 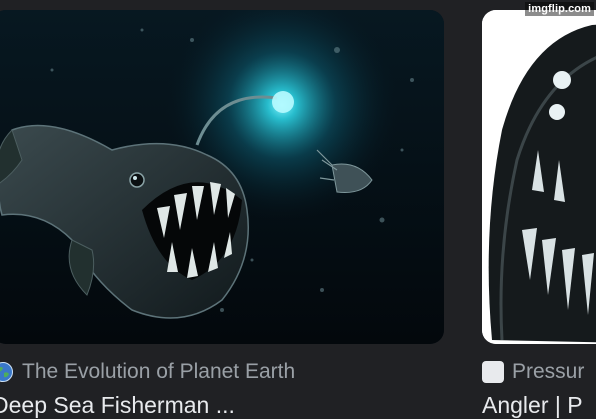 I want to click on site-icon, so click(x=493, y=372).